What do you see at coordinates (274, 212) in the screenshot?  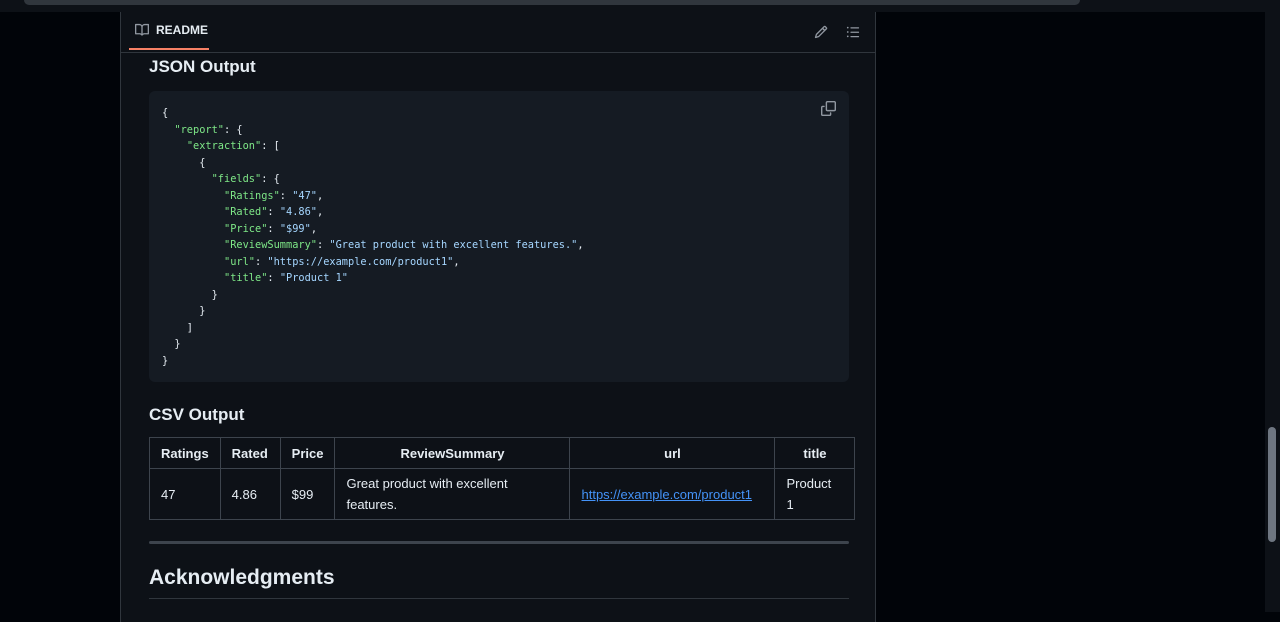 I see `code-line: "Rated": "4.86",` at bounding box center [274, 212].